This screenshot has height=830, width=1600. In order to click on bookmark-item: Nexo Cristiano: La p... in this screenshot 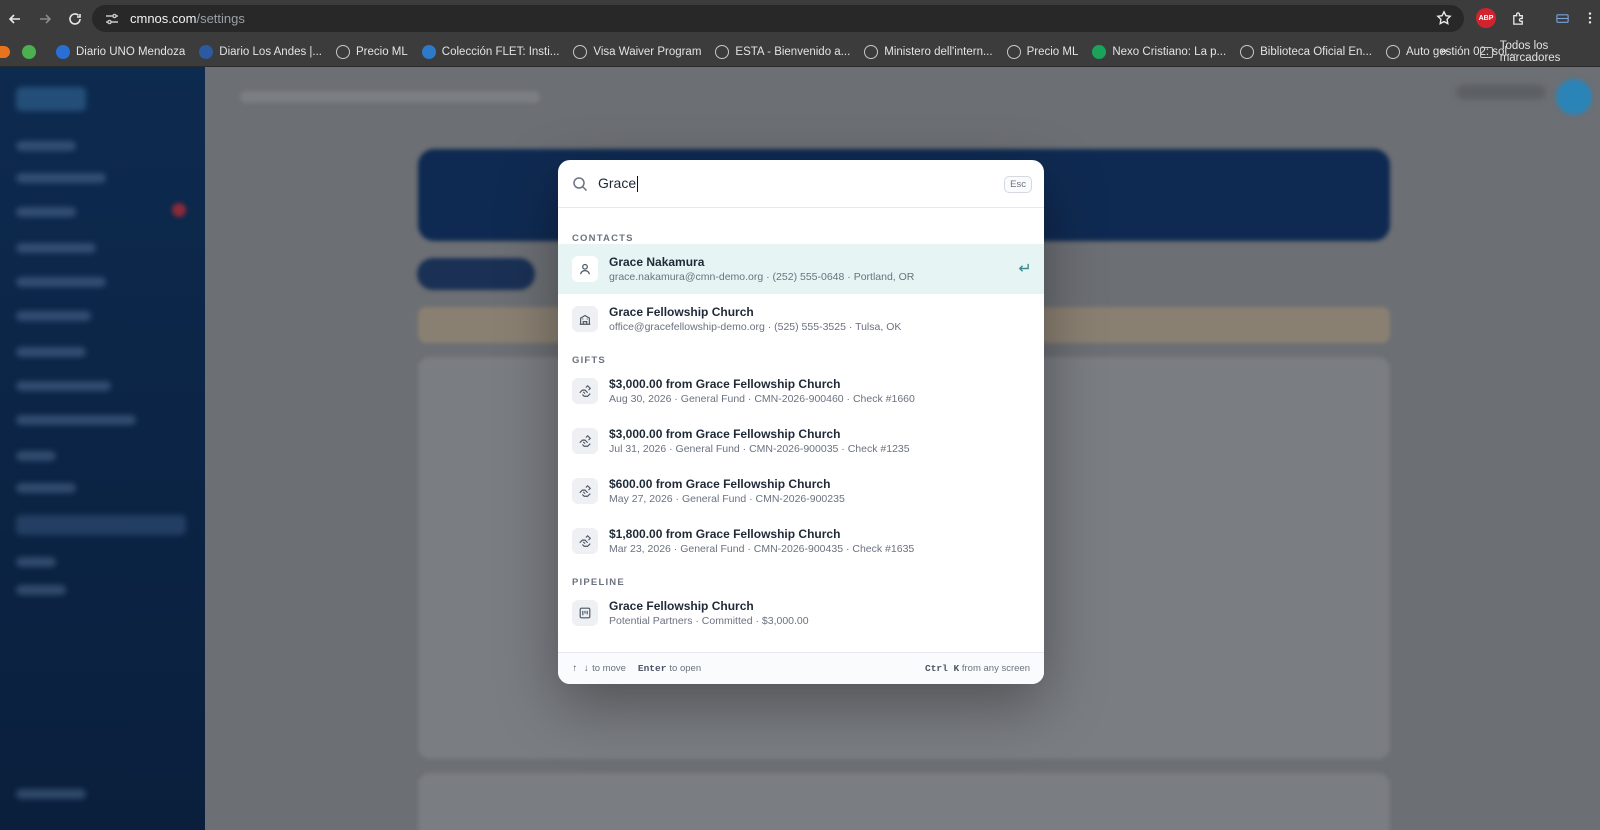, I will do `click(1159, 52)`.